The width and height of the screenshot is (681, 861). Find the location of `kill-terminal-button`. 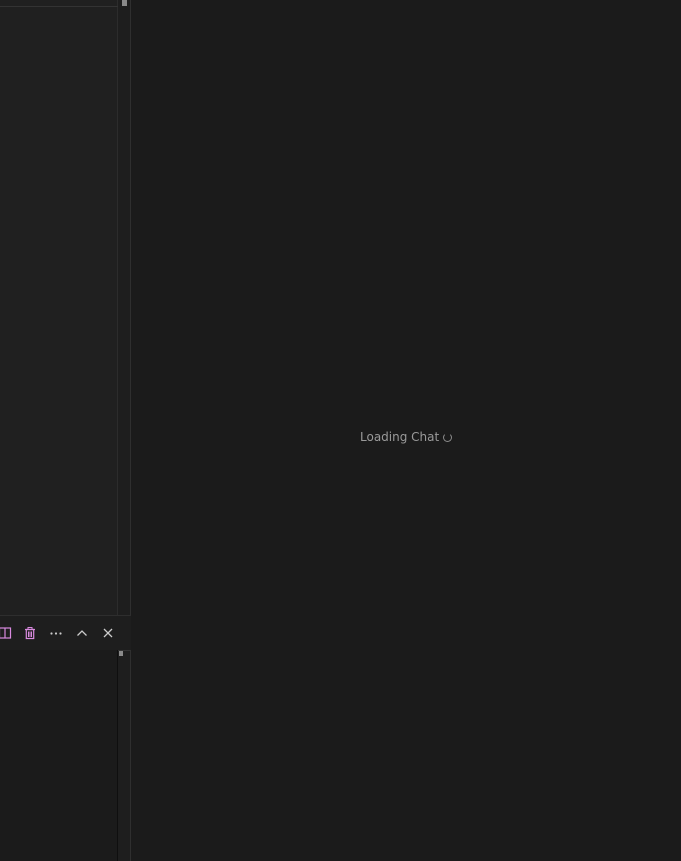

kill-terminal-button is located at coordinates (30, 633).